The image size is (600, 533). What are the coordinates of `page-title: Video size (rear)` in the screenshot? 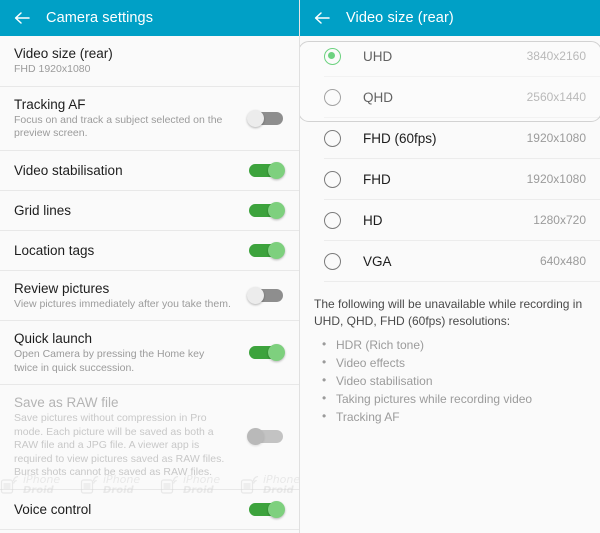 It's located at (400, 18).